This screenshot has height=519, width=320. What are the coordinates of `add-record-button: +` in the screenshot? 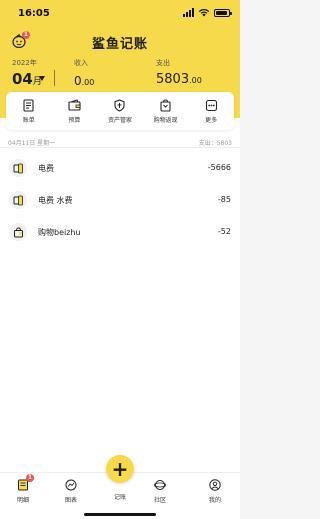 It's located at (120, 469).